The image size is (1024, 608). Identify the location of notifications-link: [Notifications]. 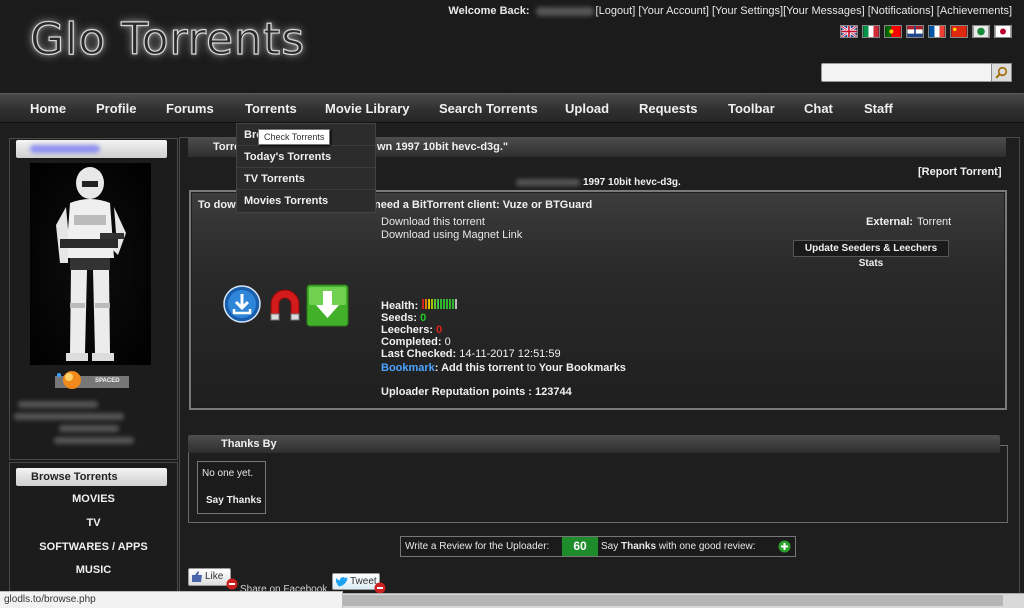
(901, 11).